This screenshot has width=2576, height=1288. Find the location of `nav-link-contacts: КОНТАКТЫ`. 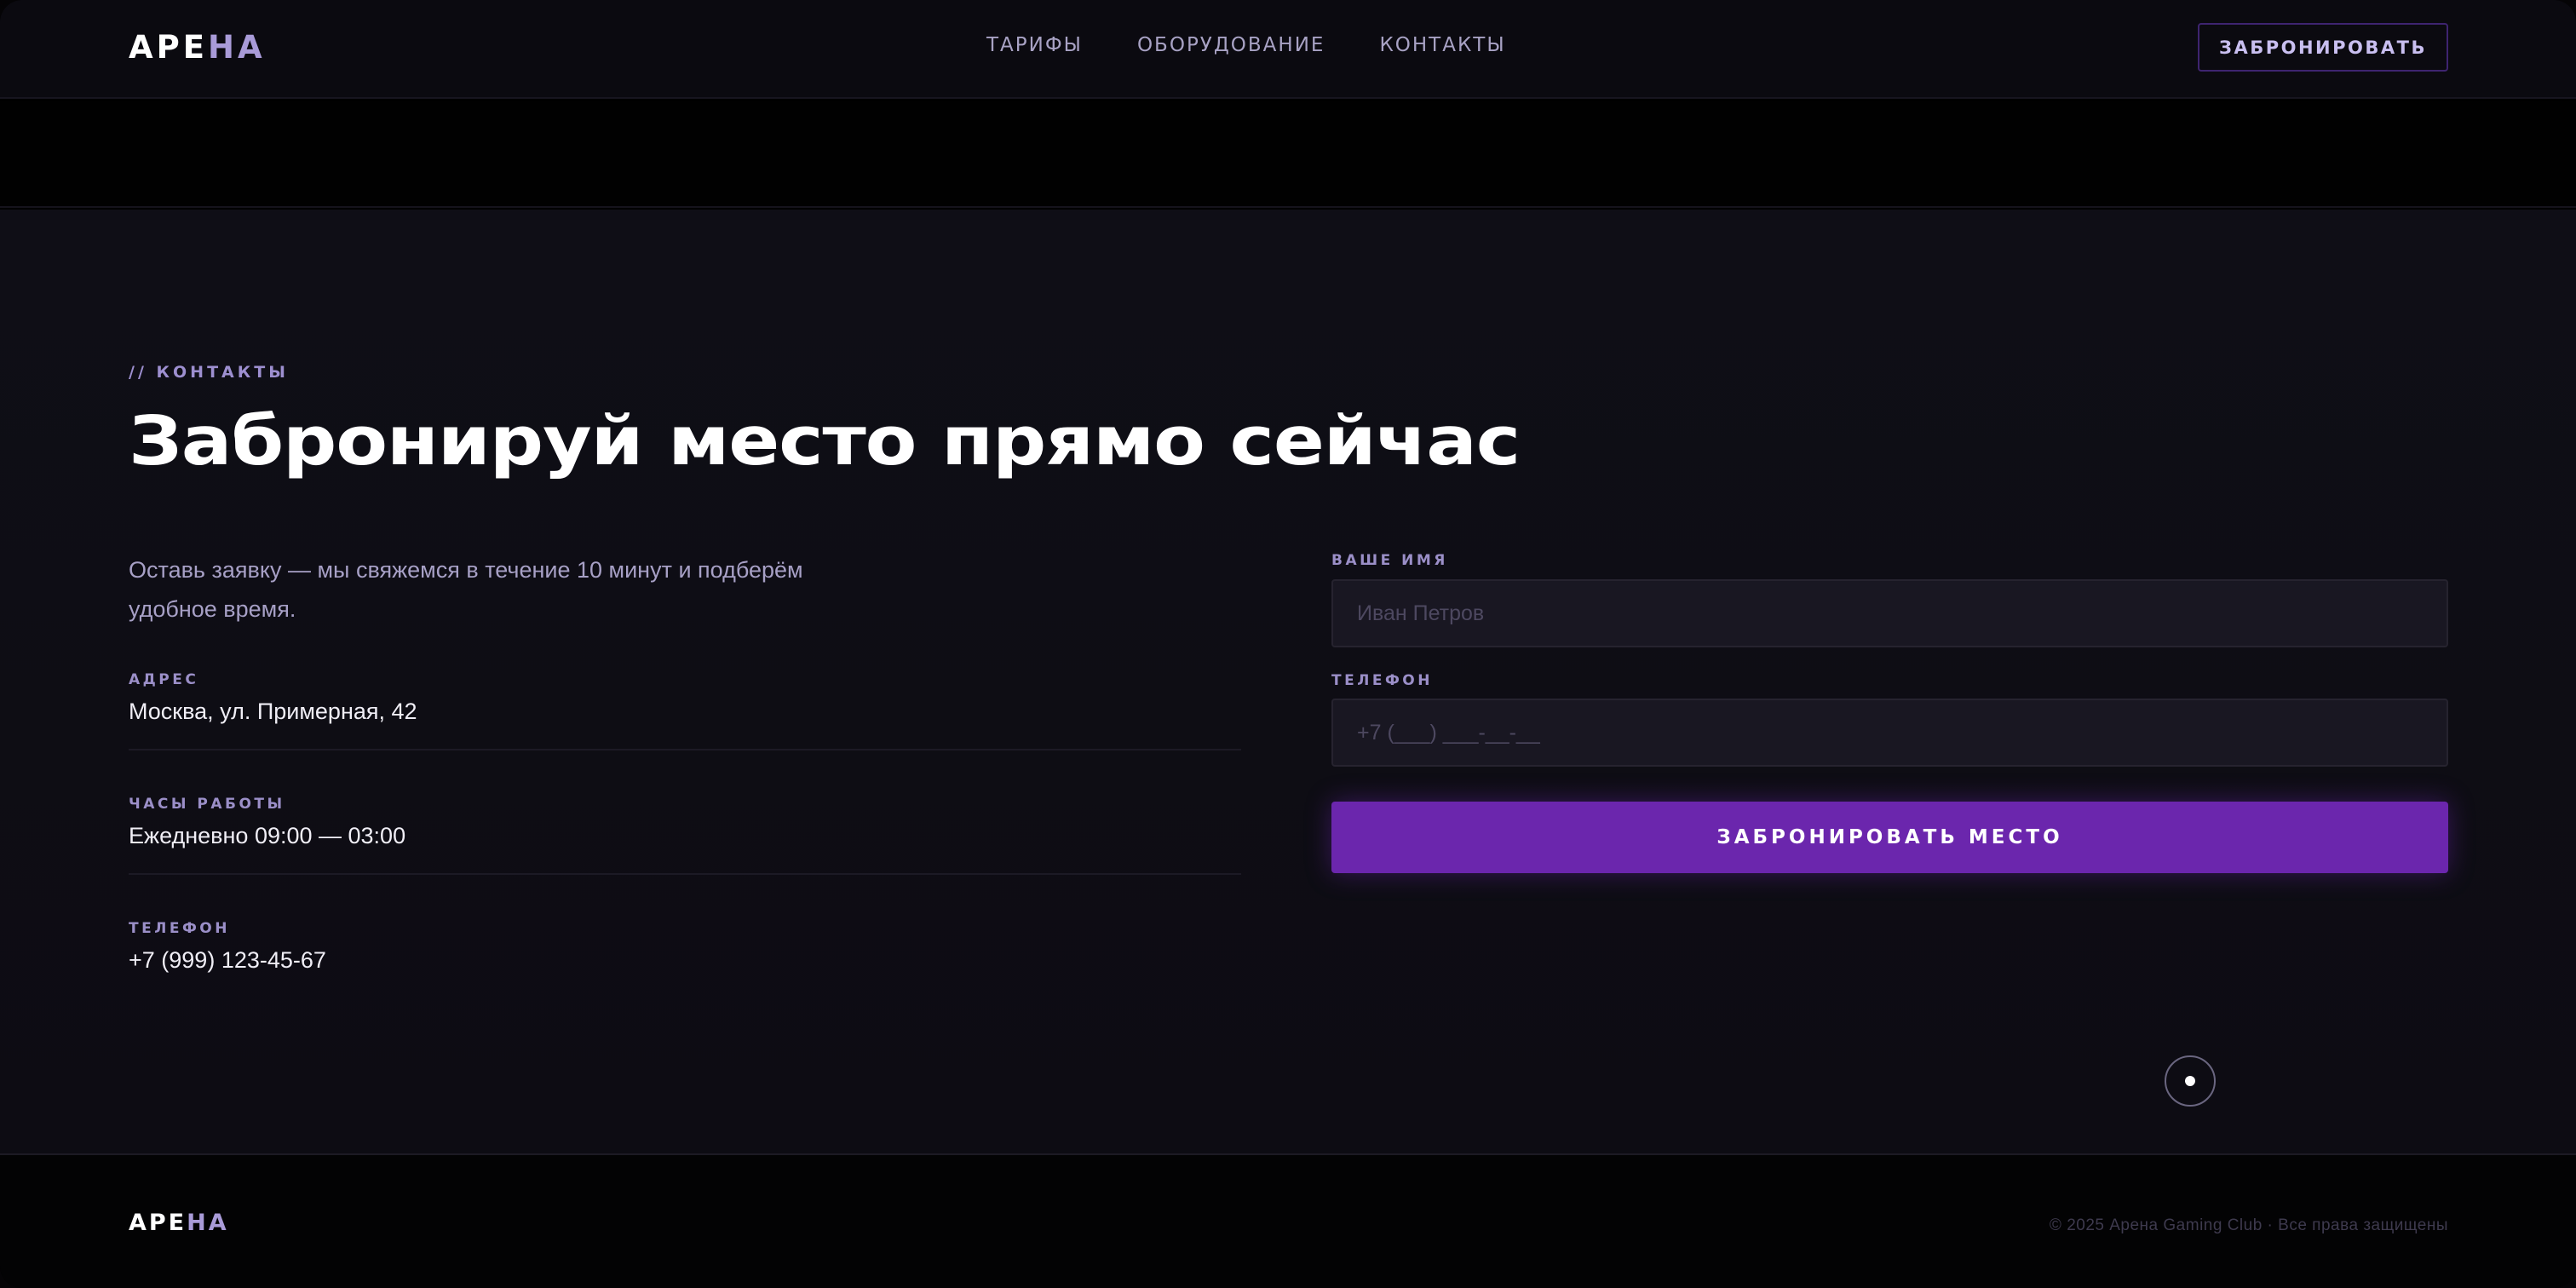

nav-link-contacts: КОНТАКТЫ is located at coordinates (1442, 45).